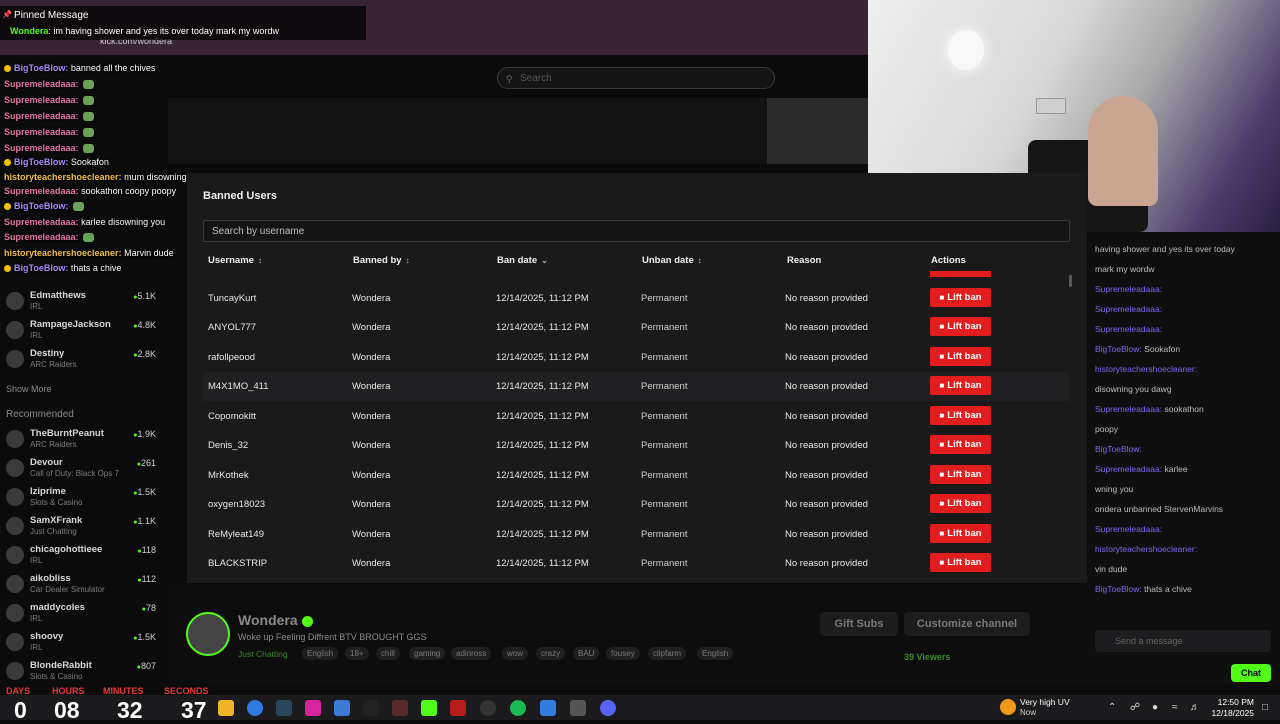  Describe the element at coordinates (1175, 707) in the screenshot. I see `wifi-icon: ≈` at that location.